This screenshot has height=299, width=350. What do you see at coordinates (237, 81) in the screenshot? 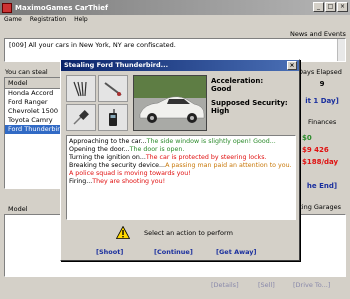
I see `acceleration-label: Acceleration:` at bounding box center [237, 81].